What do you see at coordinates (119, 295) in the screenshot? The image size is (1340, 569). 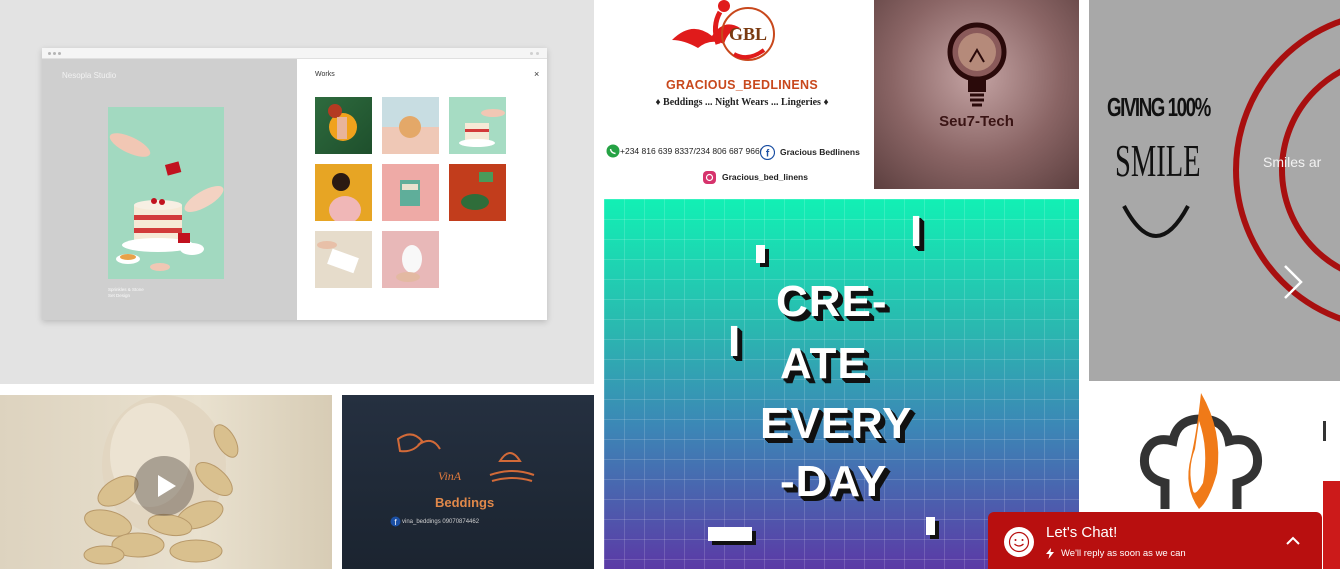 I see `hero-caption-subtitle: Set Design` at bounding box center [119, 295].